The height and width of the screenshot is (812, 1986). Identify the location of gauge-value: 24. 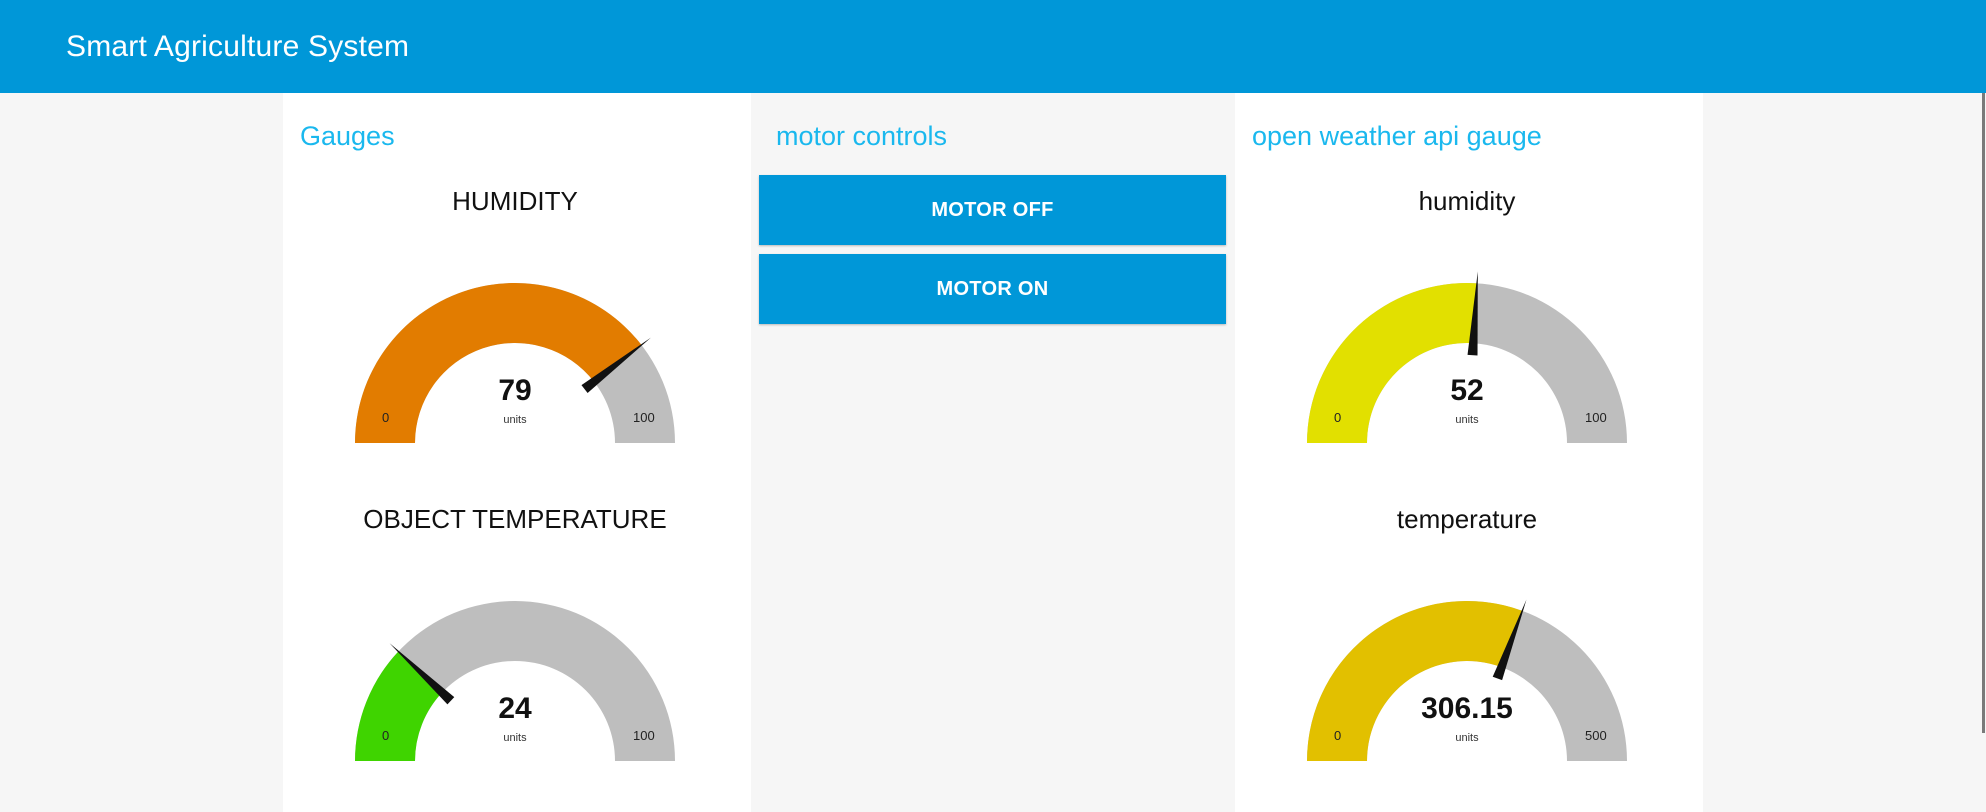
(515, 708).